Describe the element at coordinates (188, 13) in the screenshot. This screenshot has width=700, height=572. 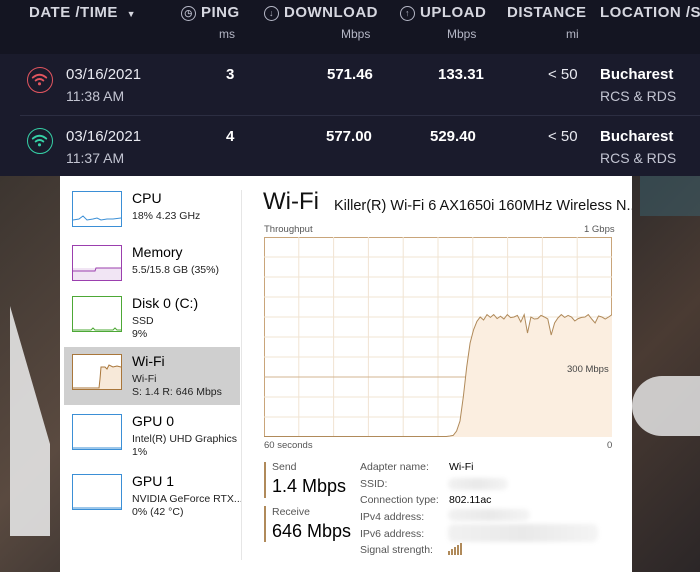
I see `ping-icon: ◷` at that location.